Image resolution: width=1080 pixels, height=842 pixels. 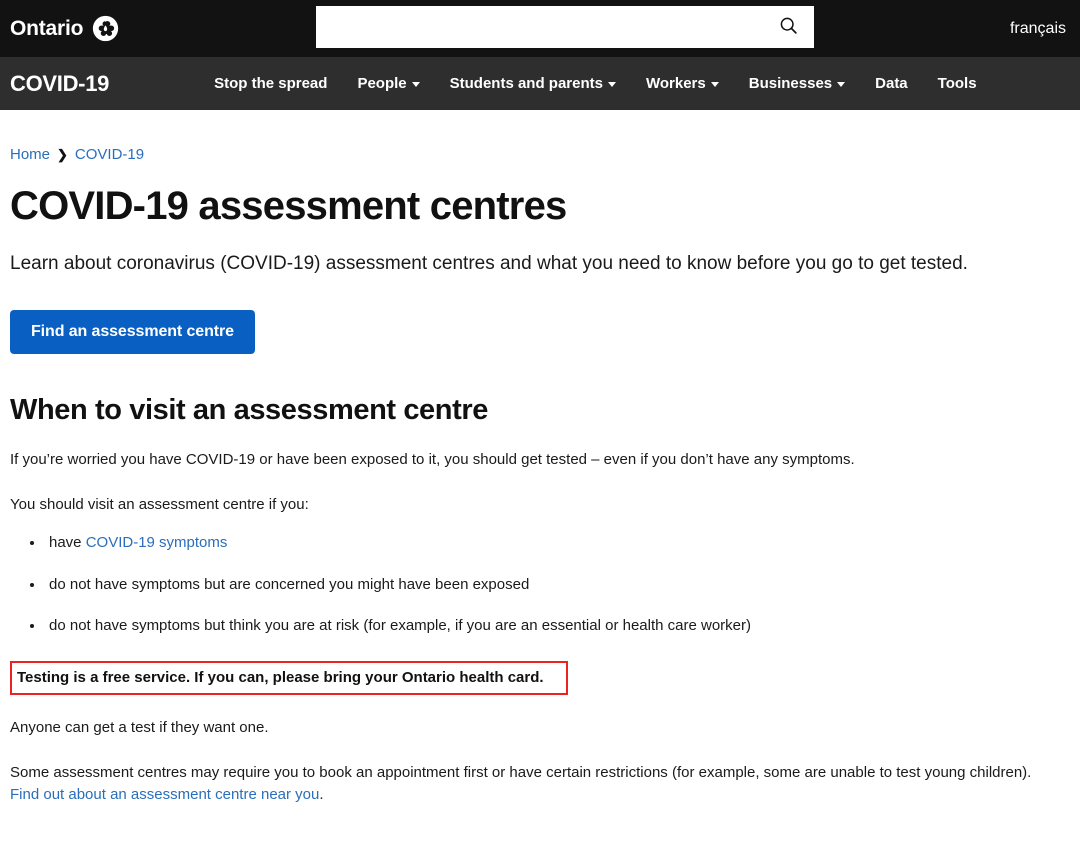 I want to click on page-title: COVID-19 assessment centres, so click(x=288, y=206).